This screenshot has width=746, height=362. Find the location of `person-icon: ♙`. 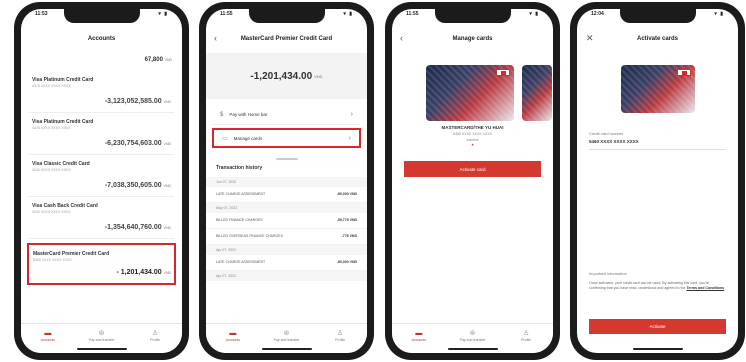

person-icon: ♙ is located at coordinates (526, 333).